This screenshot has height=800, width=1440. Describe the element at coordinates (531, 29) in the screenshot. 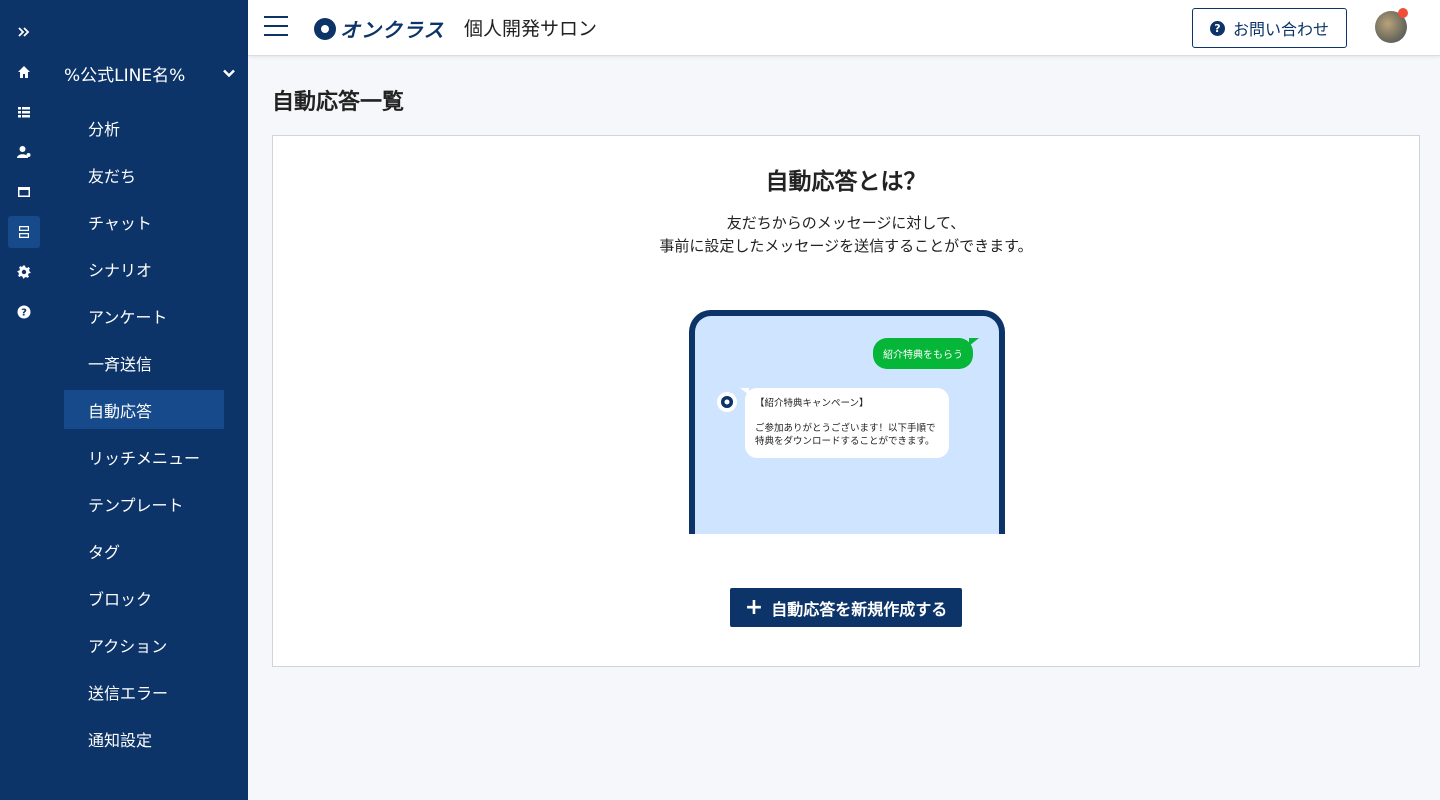

I see `site-title: 個人開発サロン` at that location.